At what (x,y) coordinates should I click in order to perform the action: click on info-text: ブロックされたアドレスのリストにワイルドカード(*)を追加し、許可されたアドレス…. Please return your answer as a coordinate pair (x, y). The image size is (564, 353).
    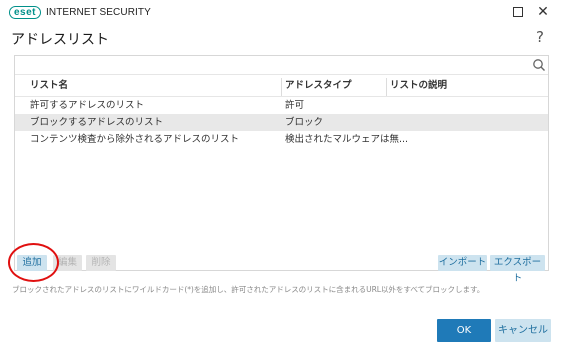
    Looking at the image, I should click on (248, 289).